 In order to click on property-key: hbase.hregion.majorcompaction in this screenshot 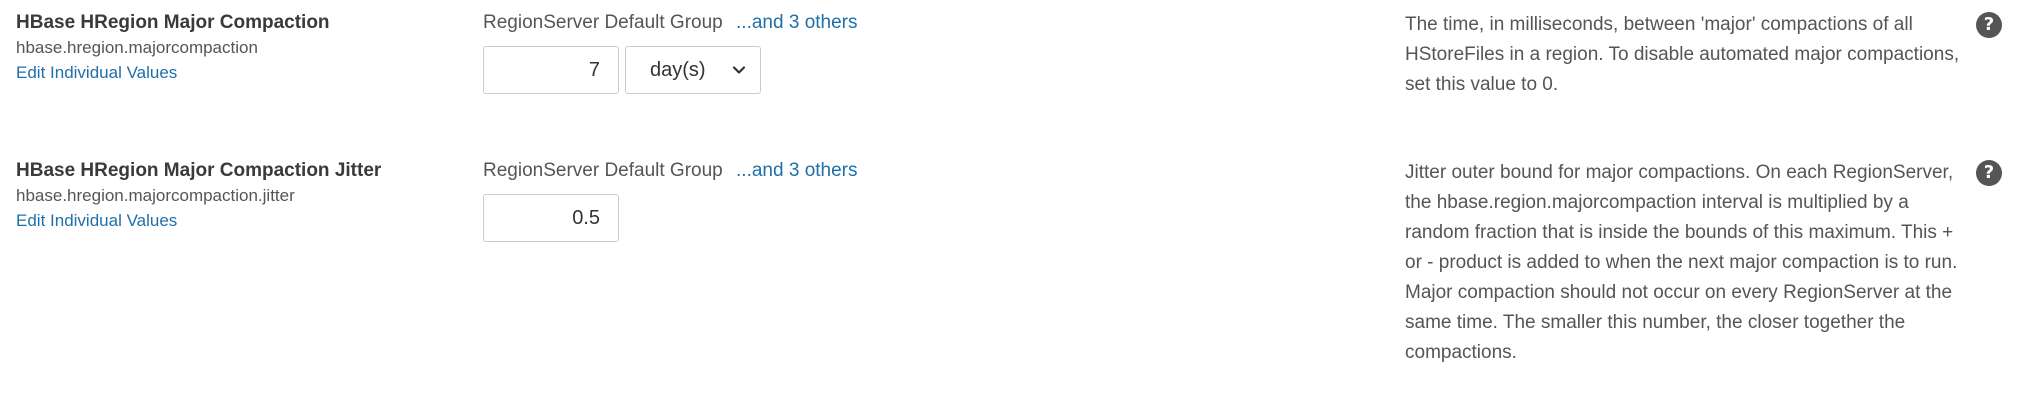, I will do `click(137, 47)`.